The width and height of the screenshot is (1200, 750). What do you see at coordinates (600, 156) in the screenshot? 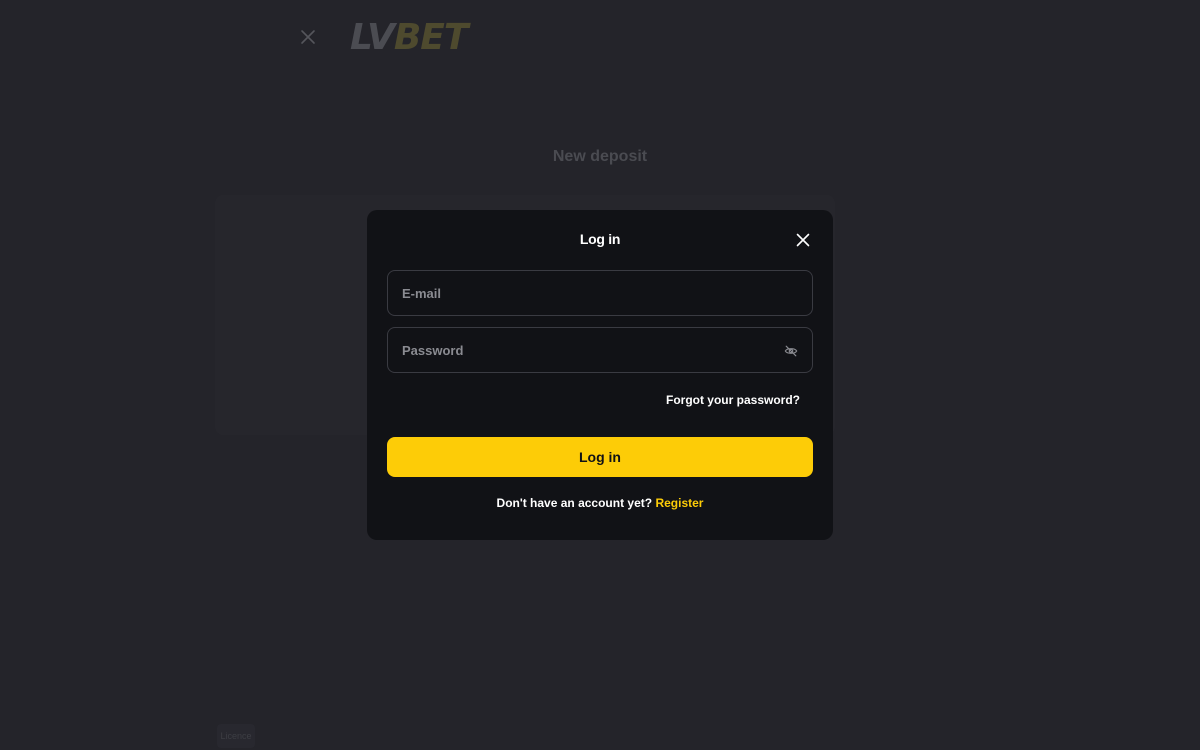
I see `background-page-title: New deposit` at bounding box center [600, 156].